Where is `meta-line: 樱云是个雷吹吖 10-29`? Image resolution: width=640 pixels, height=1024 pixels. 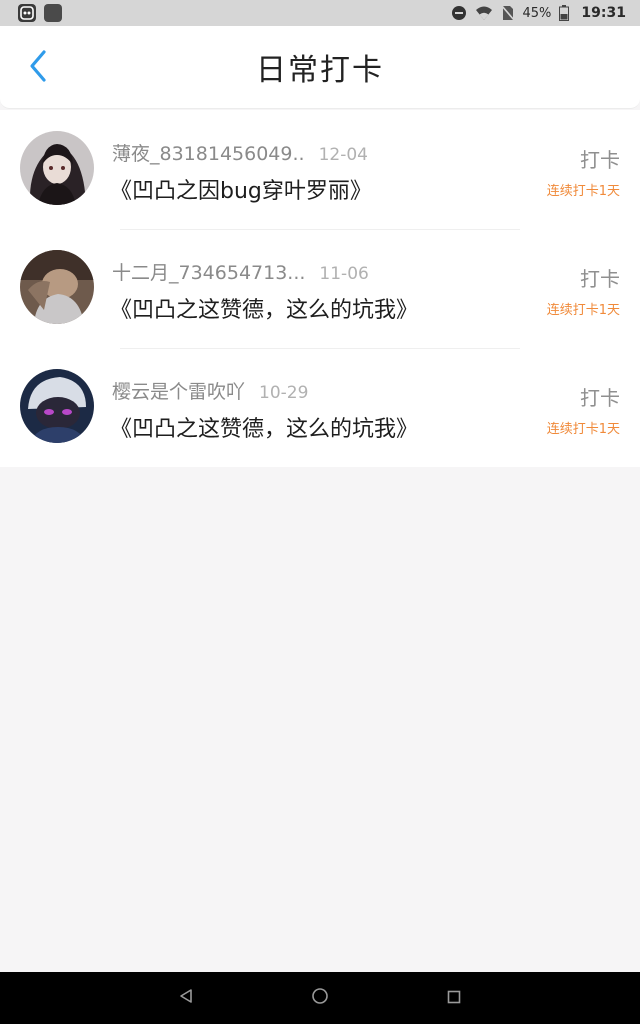 meta-line: 樱云是个雷吹吖 10-29 is located at coordinates (210, 390).